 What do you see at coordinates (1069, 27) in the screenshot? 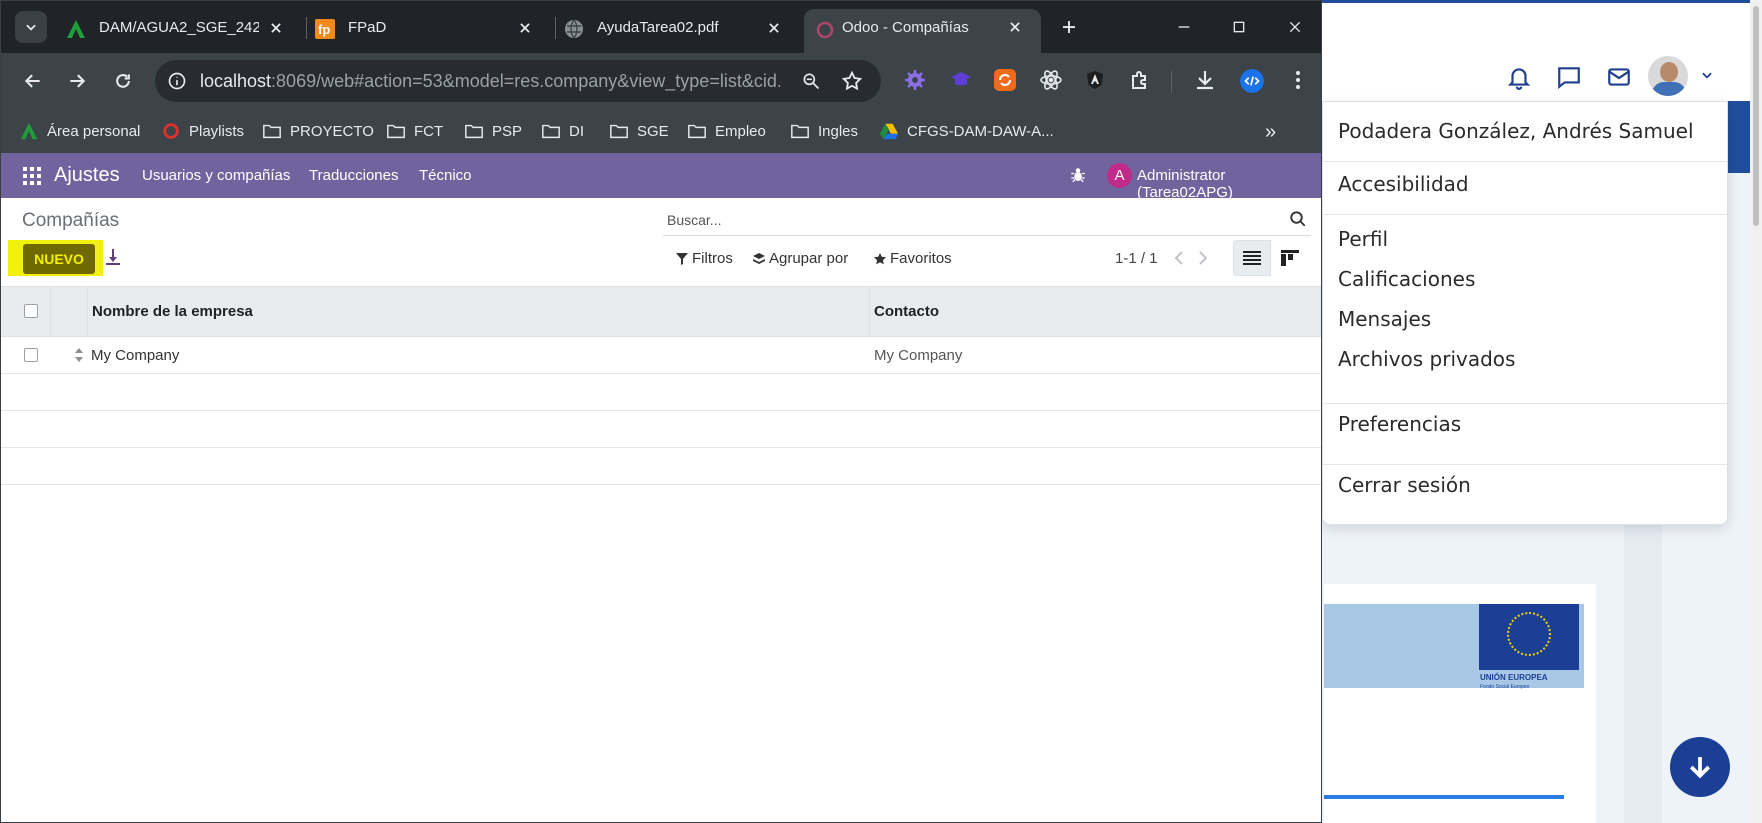
I see `new-tab-button` at bounding box center [1069, 27].